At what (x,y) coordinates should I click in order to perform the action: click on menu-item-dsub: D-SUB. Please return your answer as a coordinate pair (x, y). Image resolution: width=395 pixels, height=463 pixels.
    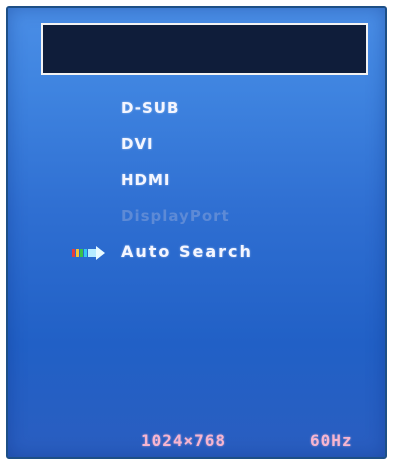
    Looking at the image, I should click on (150, 108).